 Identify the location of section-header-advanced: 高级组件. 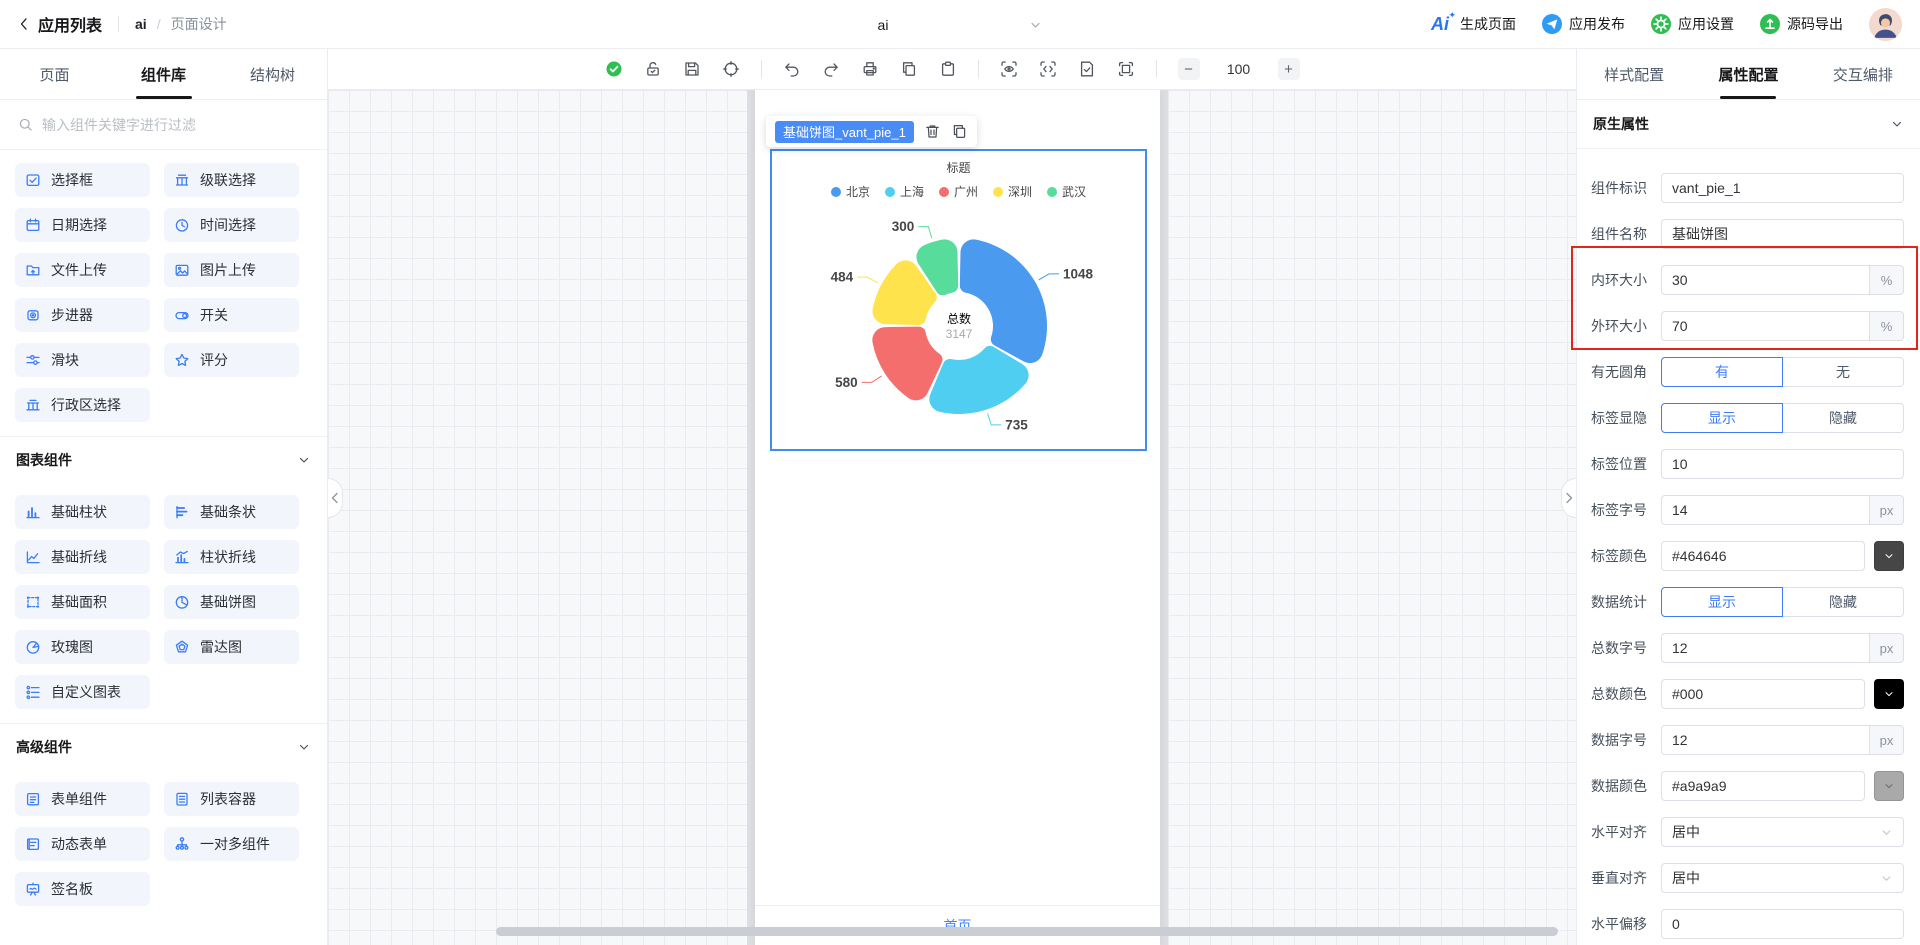
(163, 746).